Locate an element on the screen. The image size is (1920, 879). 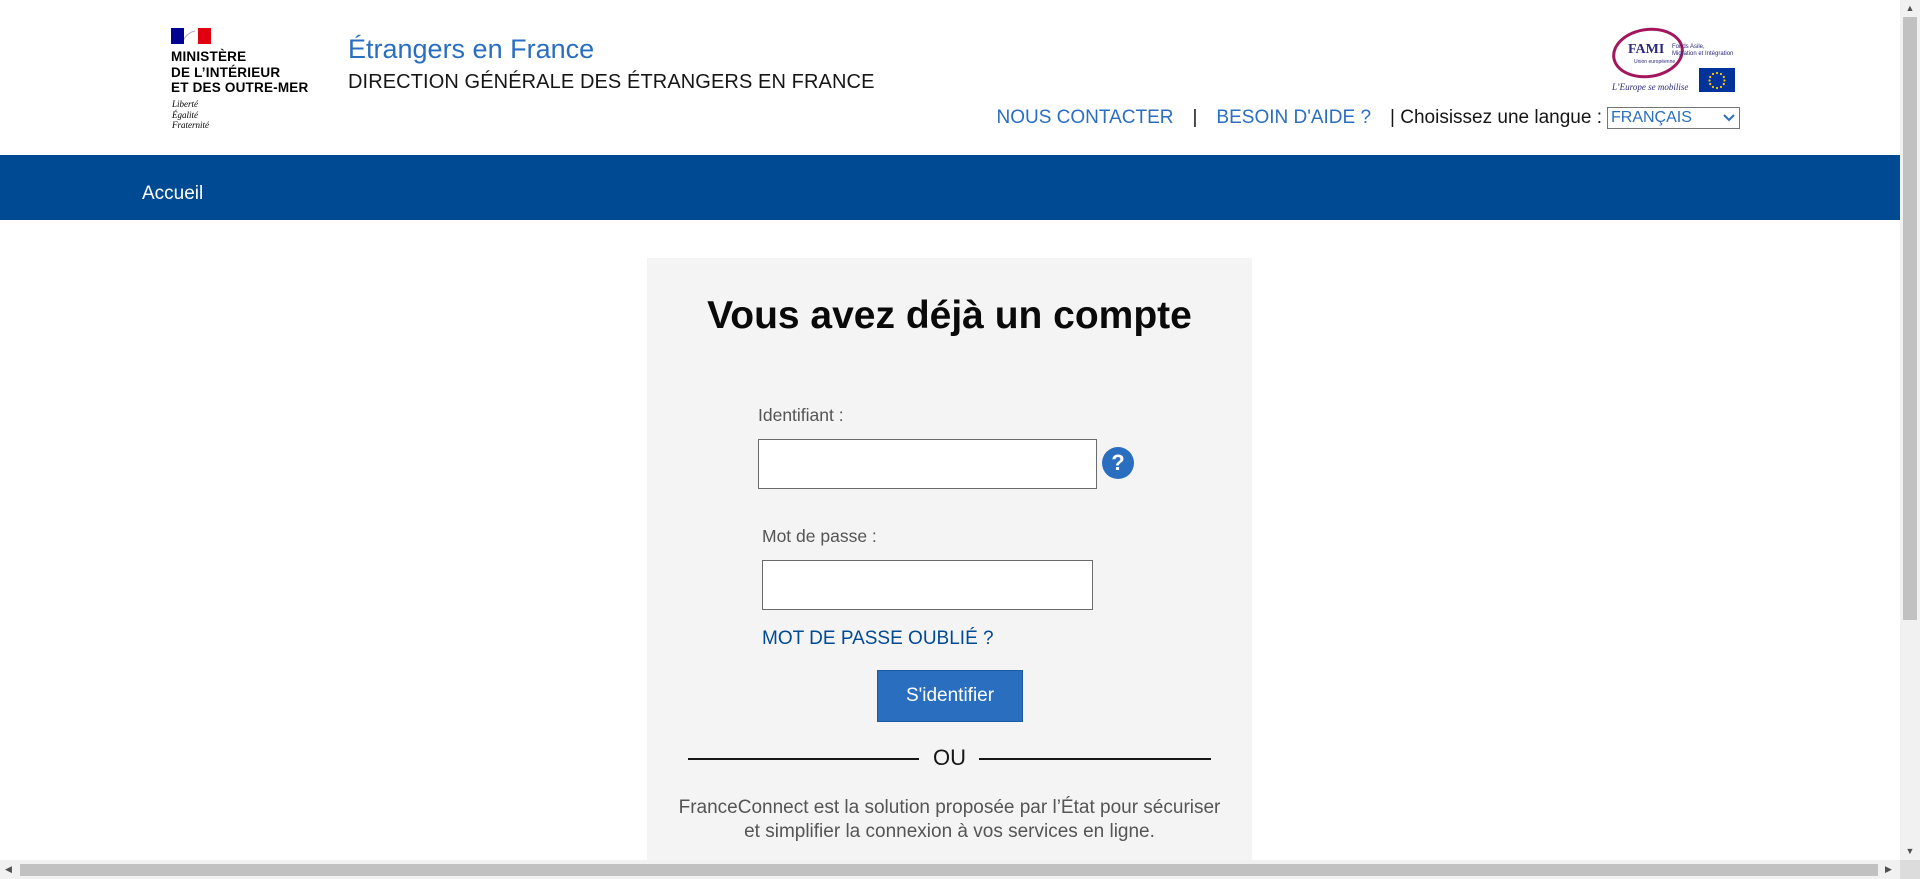
contact-link: NOUS CONTACTER is located at coordinates (1085, 118).